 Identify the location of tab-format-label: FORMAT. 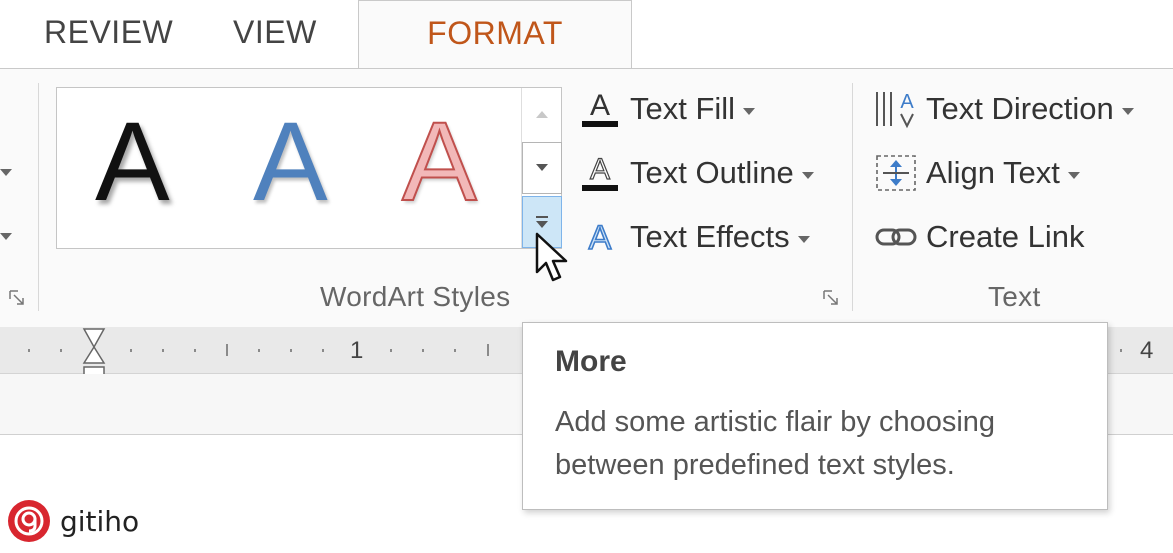
(495, 33).